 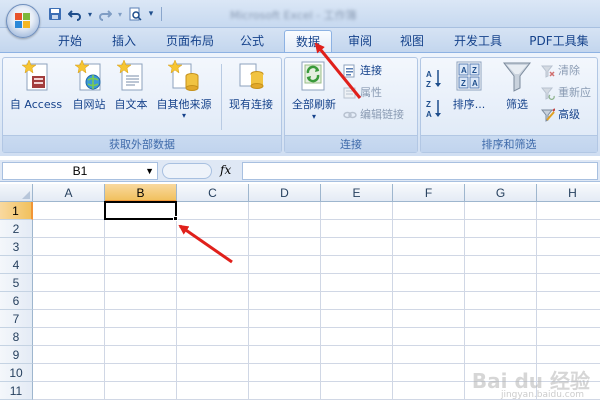 What do you see at coordinates (149, 171) in the screenshot?
I see `name-box-dropdown-icon: ▼` at bounding box center [149, 171].